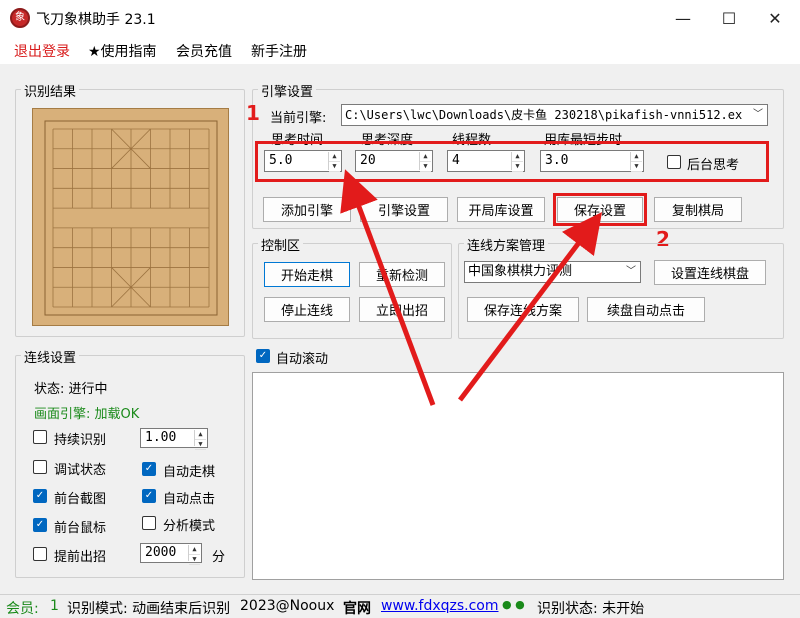 The width and height of the screenshot is (800, 618). Describe the element at coordinates (54, 606) in the screenshot. I see `member-value: 1` at that location.